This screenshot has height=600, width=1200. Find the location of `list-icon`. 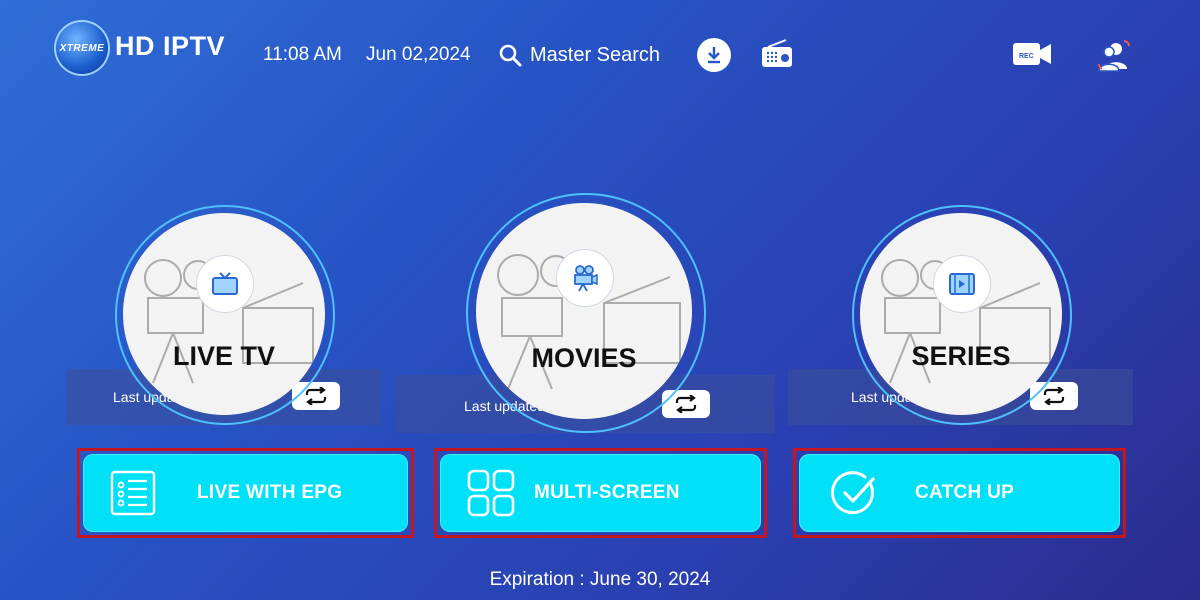

list-icon is located at coordinates (133, 493).